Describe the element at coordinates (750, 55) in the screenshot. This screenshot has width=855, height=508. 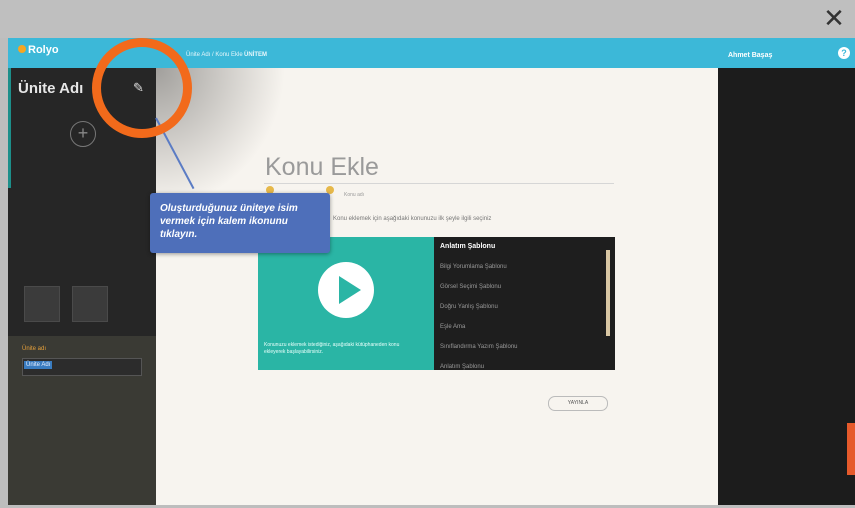
I see `user-name: Ahmet Başaş` at that location.